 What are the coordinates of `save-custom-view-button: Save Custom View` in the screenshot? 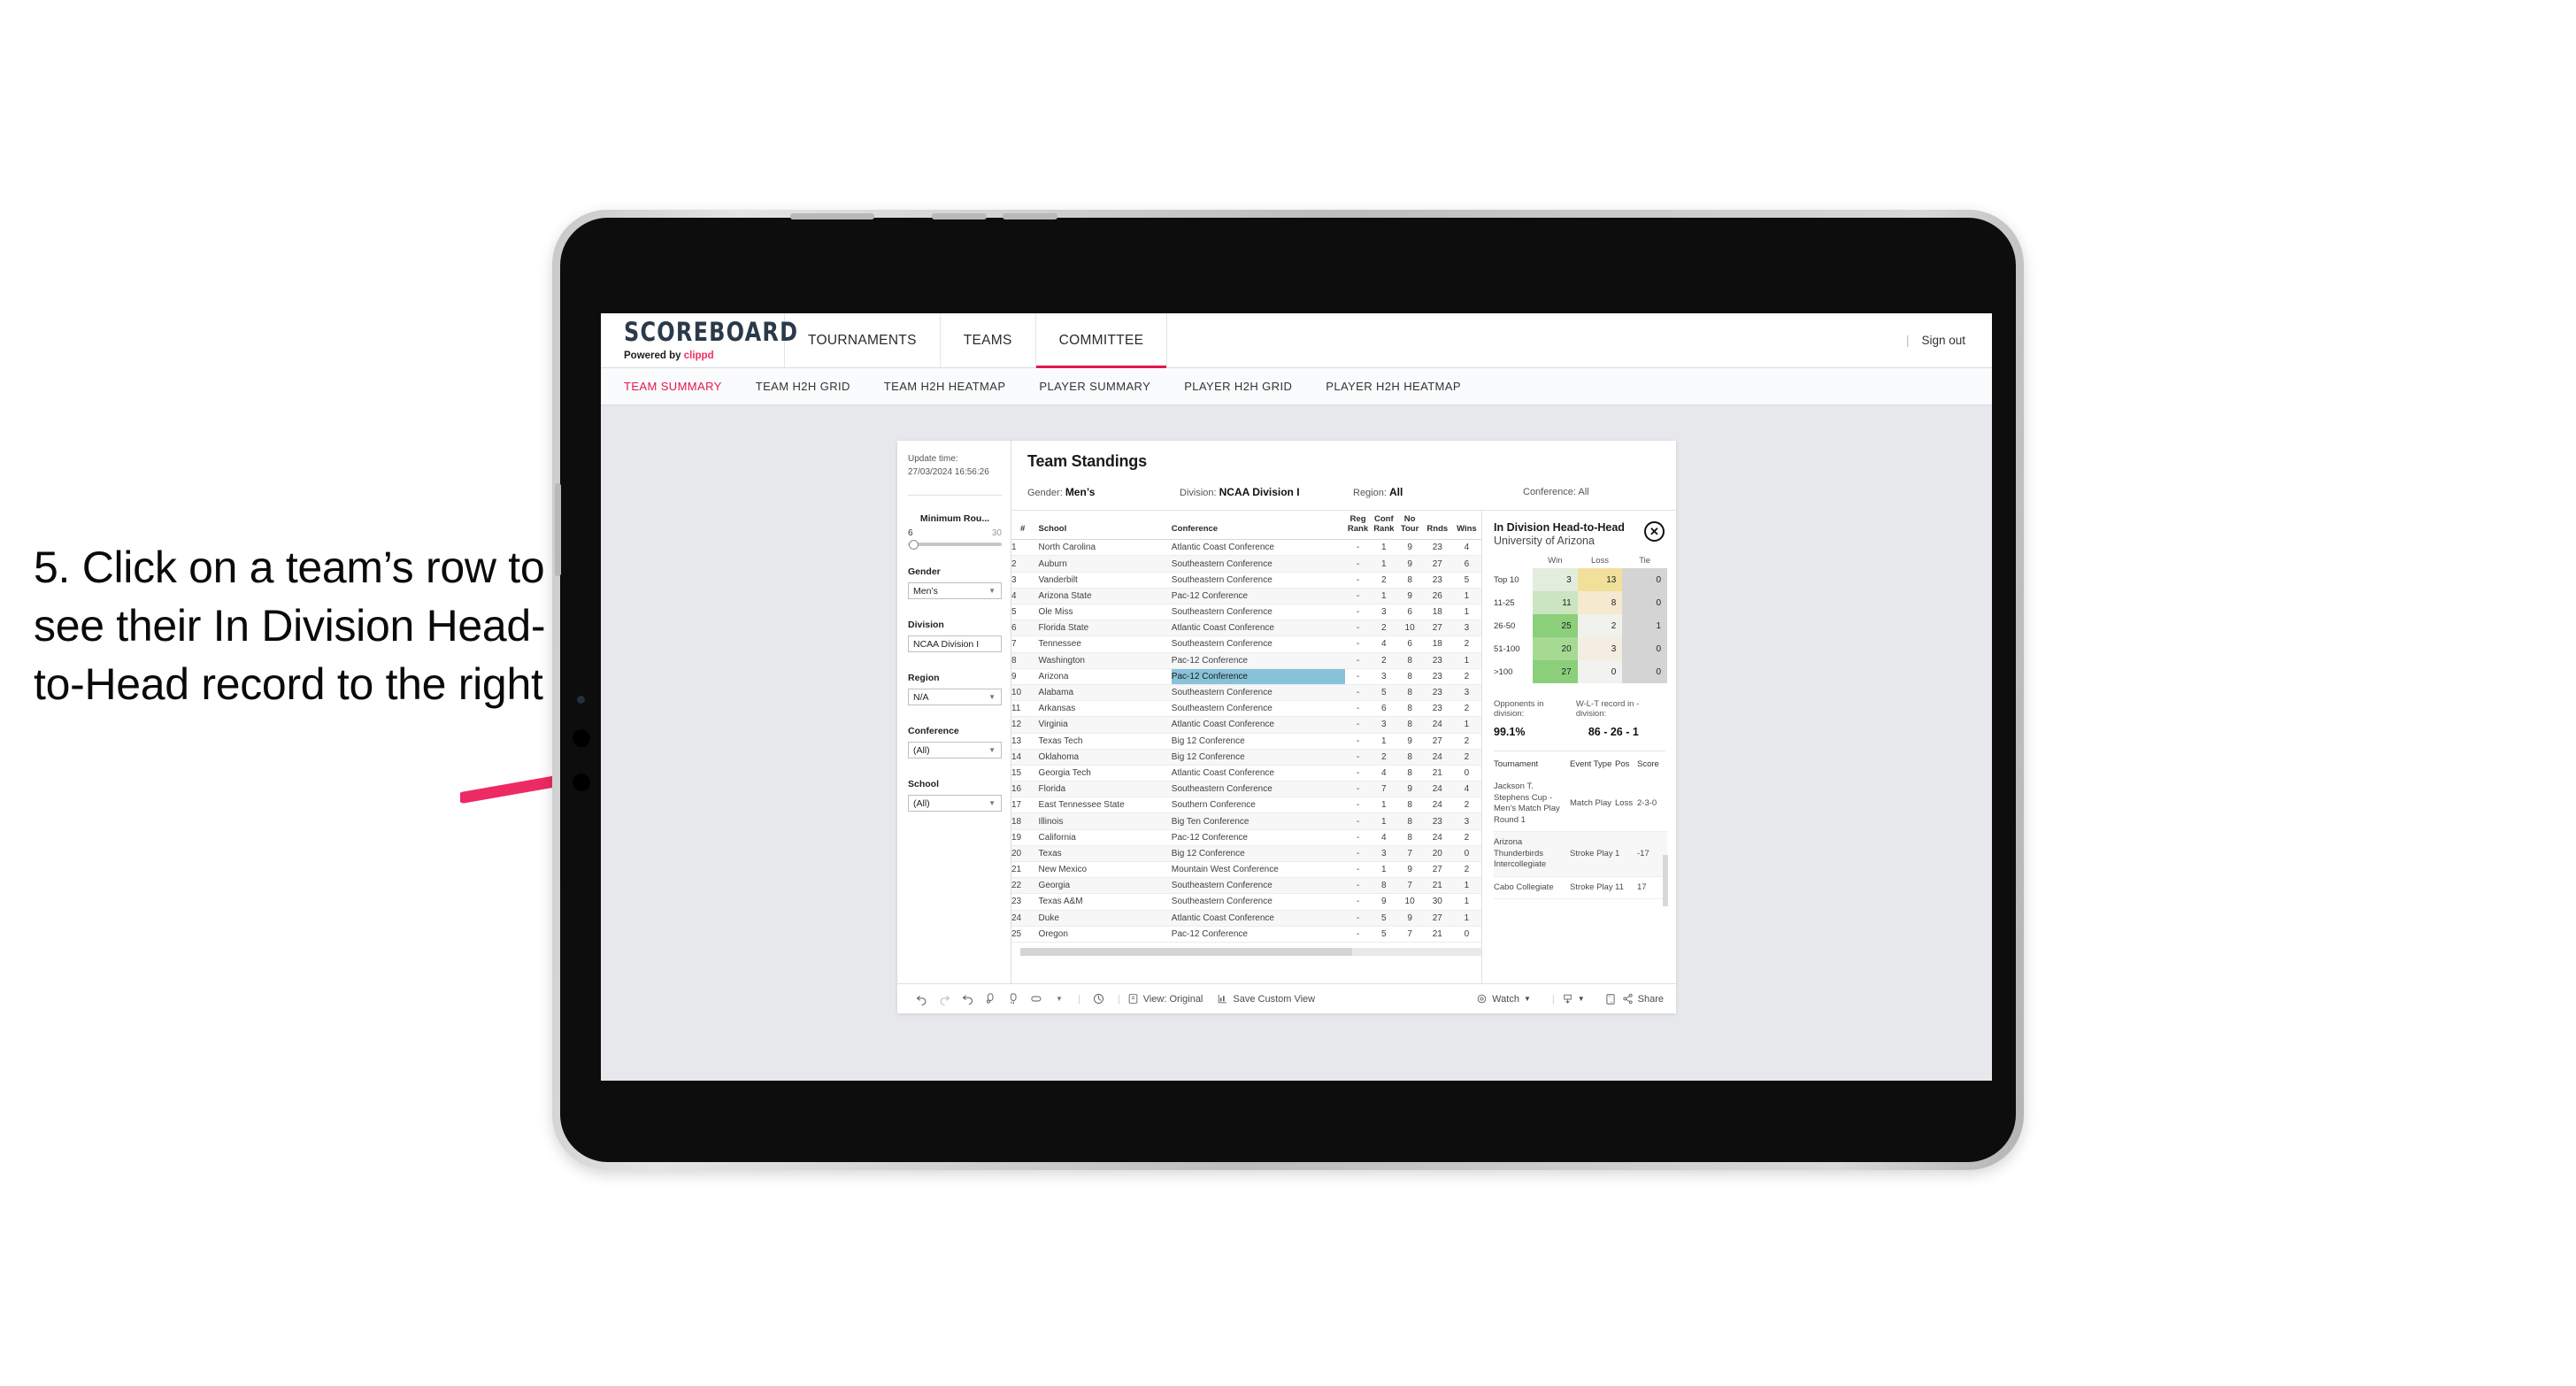 It's located at (1266, 999).